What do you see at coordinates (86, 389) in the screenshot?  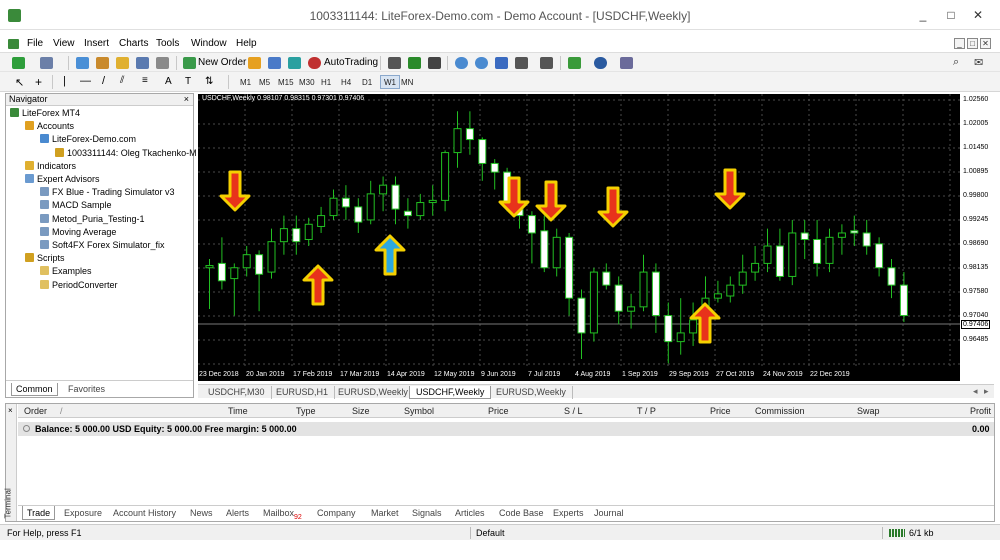 I see `nav-tab-favorites: Favorites` at bounding box center [86, 389].